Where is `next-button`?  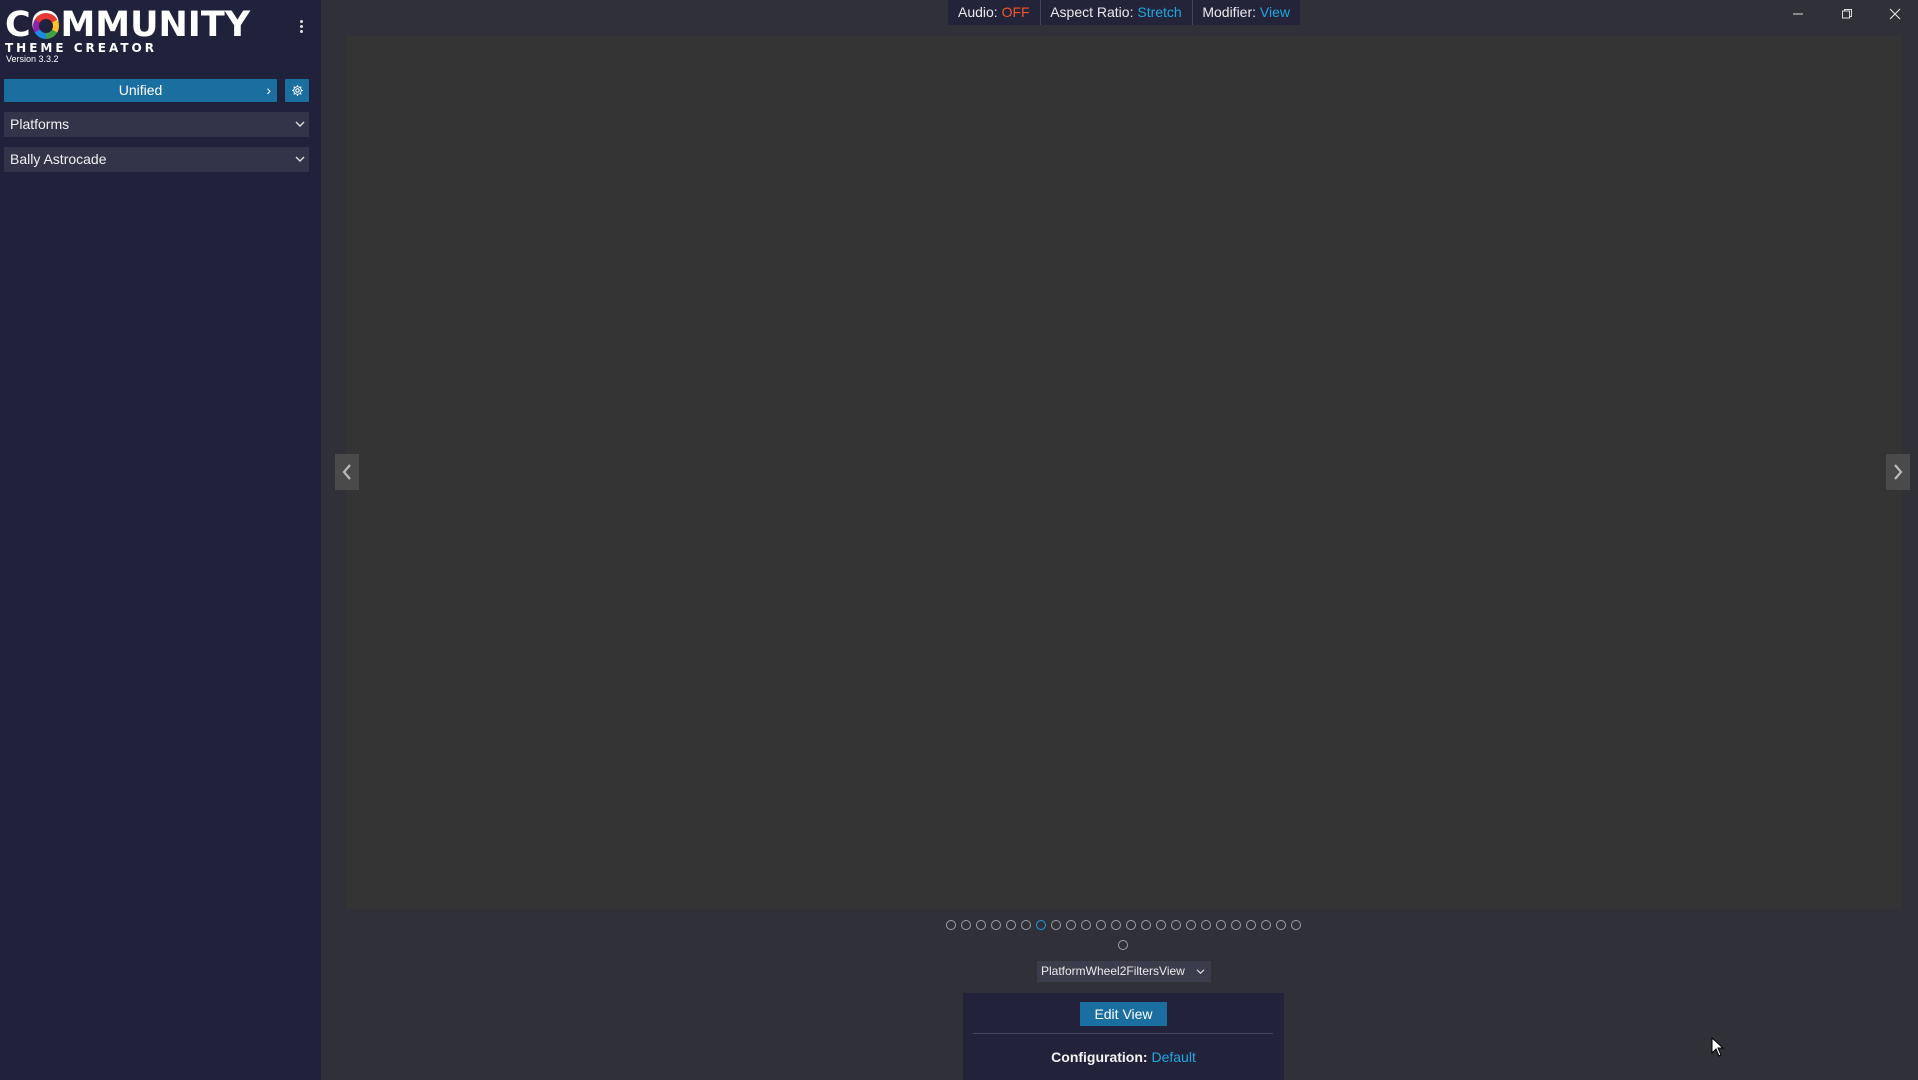
next-button is located at coordinates (1898, 472).